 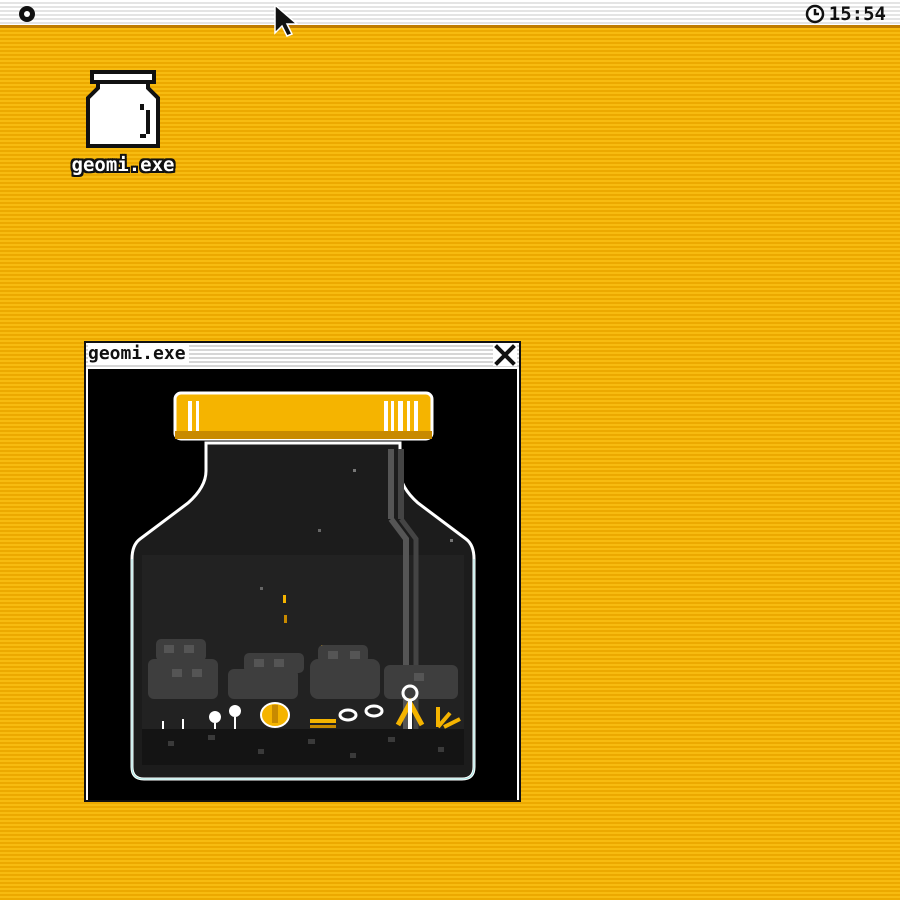 I want to click on desktop-icon-geomi: geomi.exe, so click(x=123, y=130).